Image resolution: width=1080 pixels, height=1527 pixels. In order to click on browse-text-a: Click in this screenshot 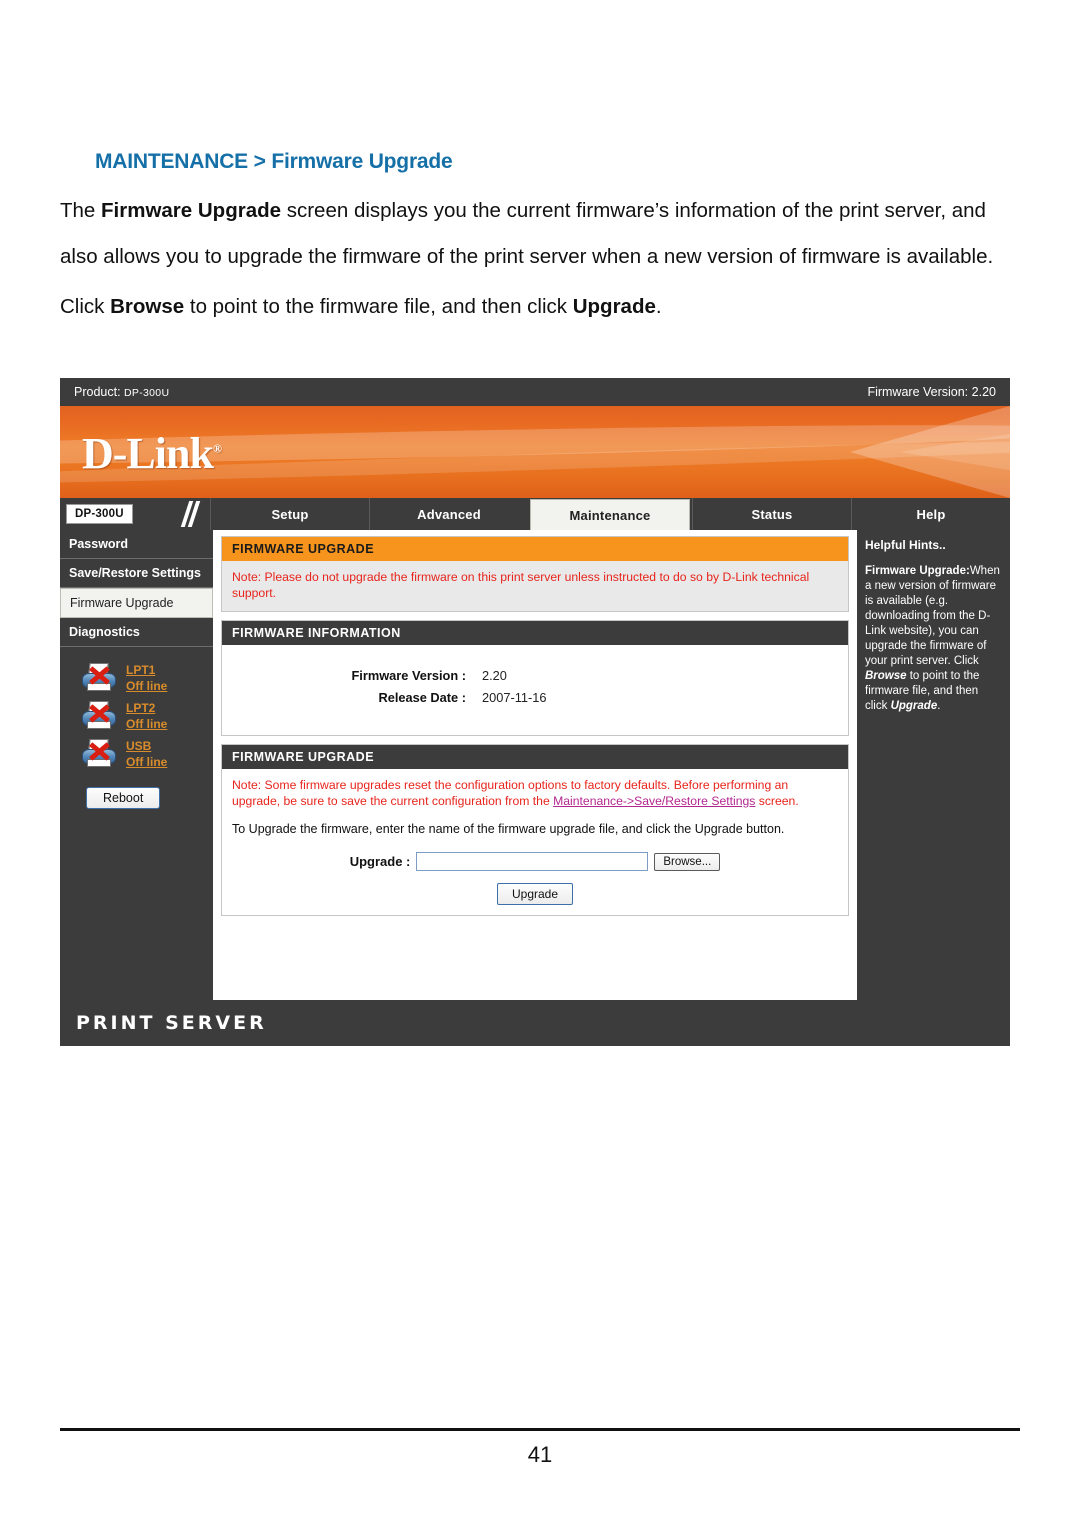, I will do `click(85, 306)`.